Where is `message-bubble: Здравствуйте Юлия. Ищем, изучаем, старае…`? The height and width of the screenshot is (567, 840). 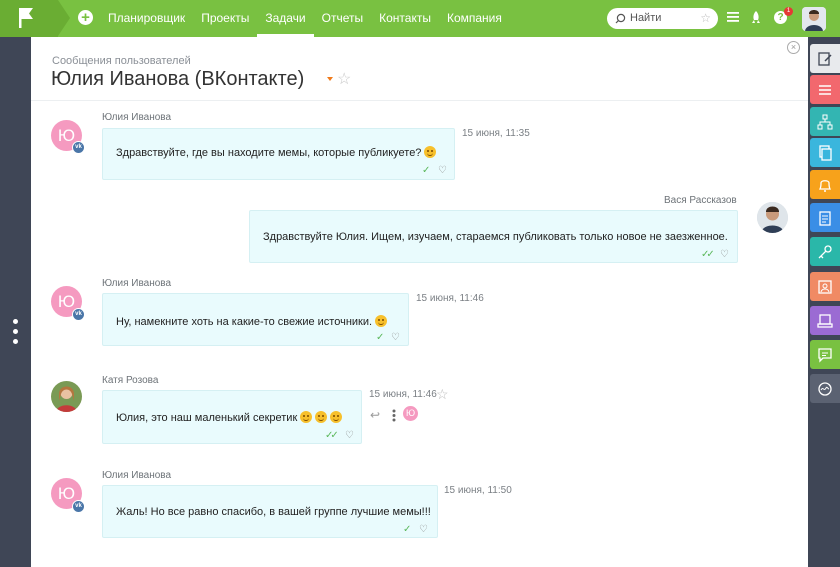 message-bubble: Здравствуйте Юлия. Ищем, изучаем, старае… is located at coordinates (493, 236).